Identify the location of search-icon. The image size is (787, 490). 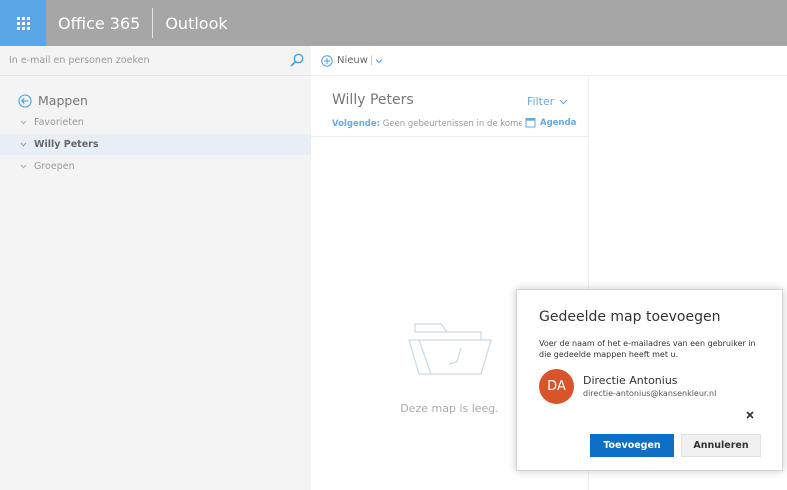
(297, 60).